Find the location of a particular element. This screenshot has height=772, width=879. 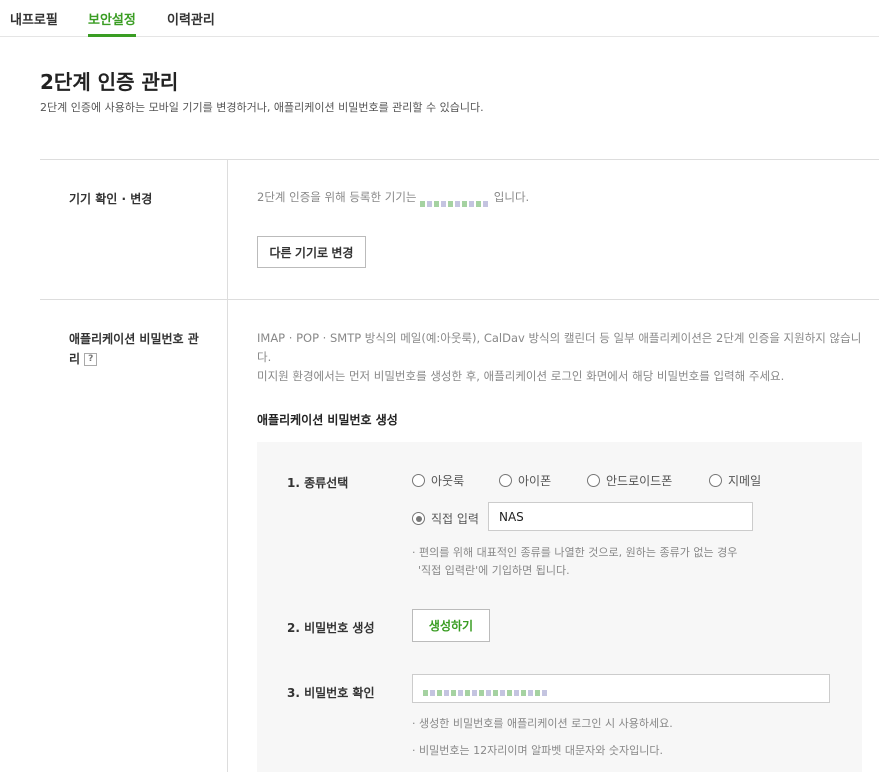

section-title: 애플리케이션 비밀번호 생성 is located at coordinates (327, 420).